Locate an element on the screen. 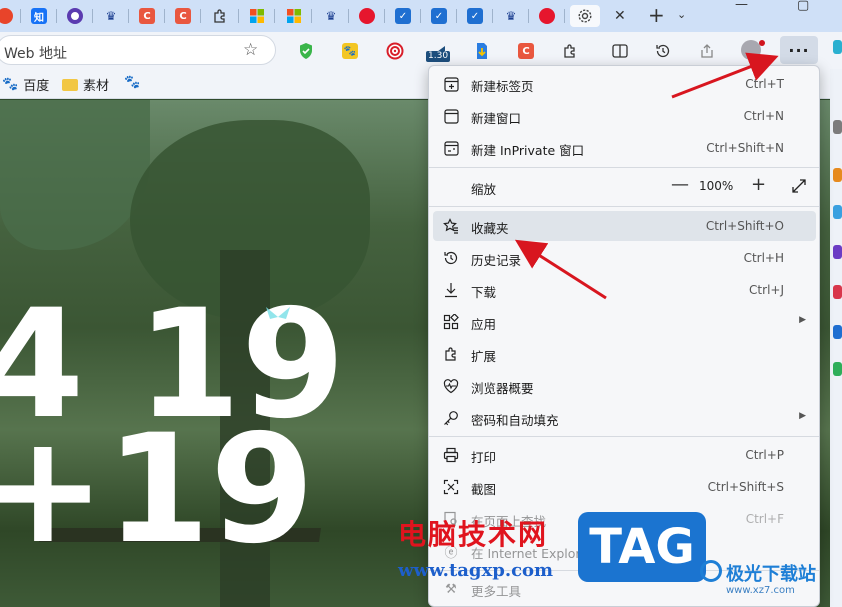  extensions-puzzle-icon is located at coordinates (570, 51).